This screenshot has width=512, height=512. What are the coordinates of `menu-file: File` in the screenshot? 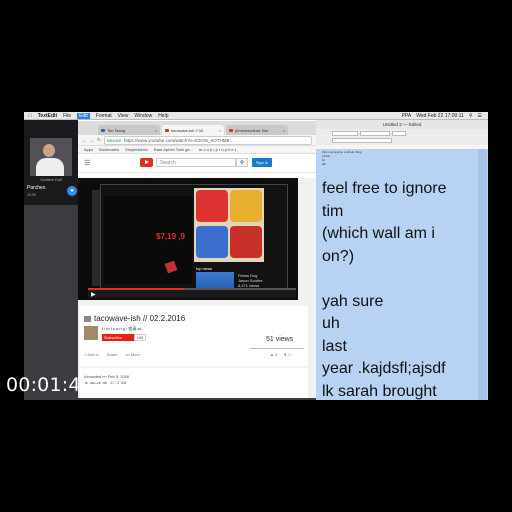 It's located at (67, 116).